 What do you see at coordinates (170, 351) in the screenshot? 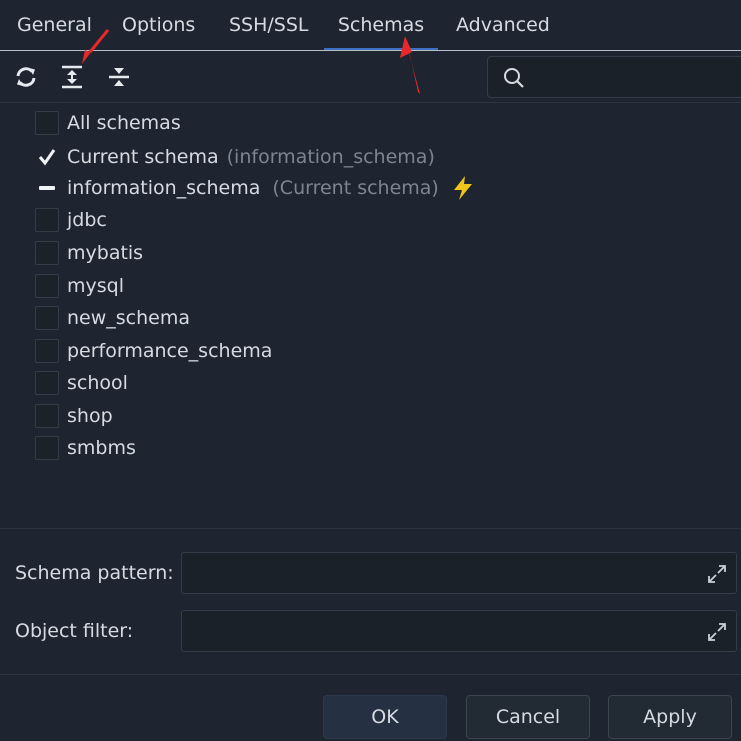
I see `list-item-label: performance_schema` at bounding box center [170, 351].